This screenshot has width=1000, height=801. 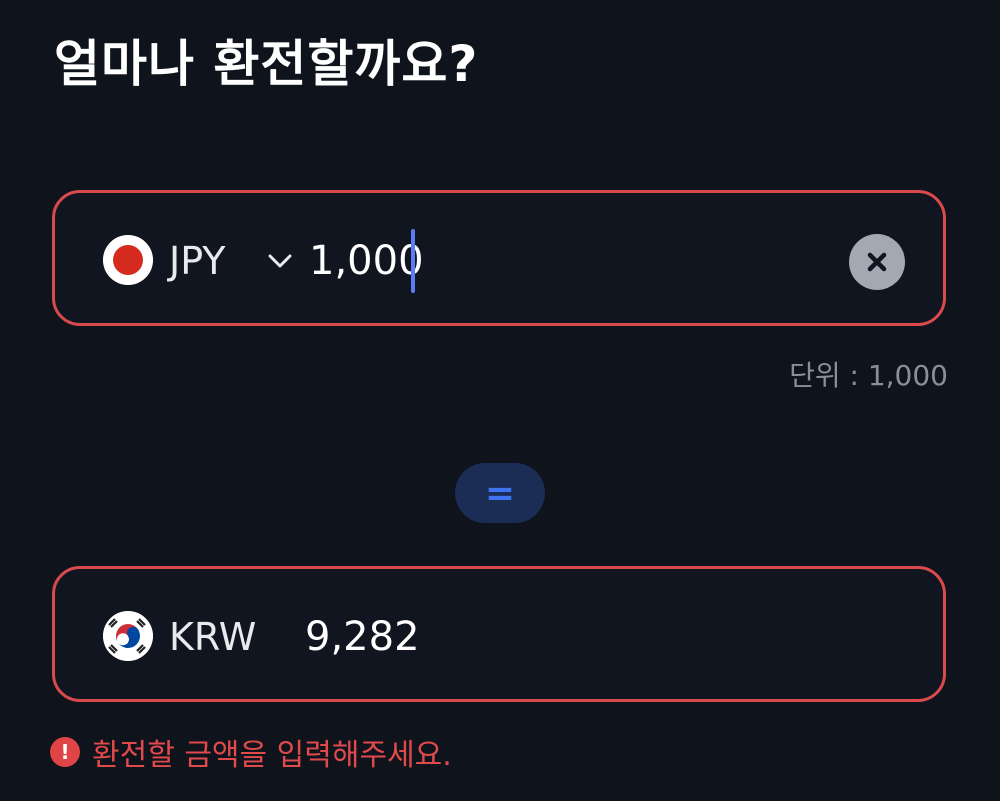 I want to click on error-message-row: ! 환전할 금액을 입력해주세요., so click(x=251, y=752).